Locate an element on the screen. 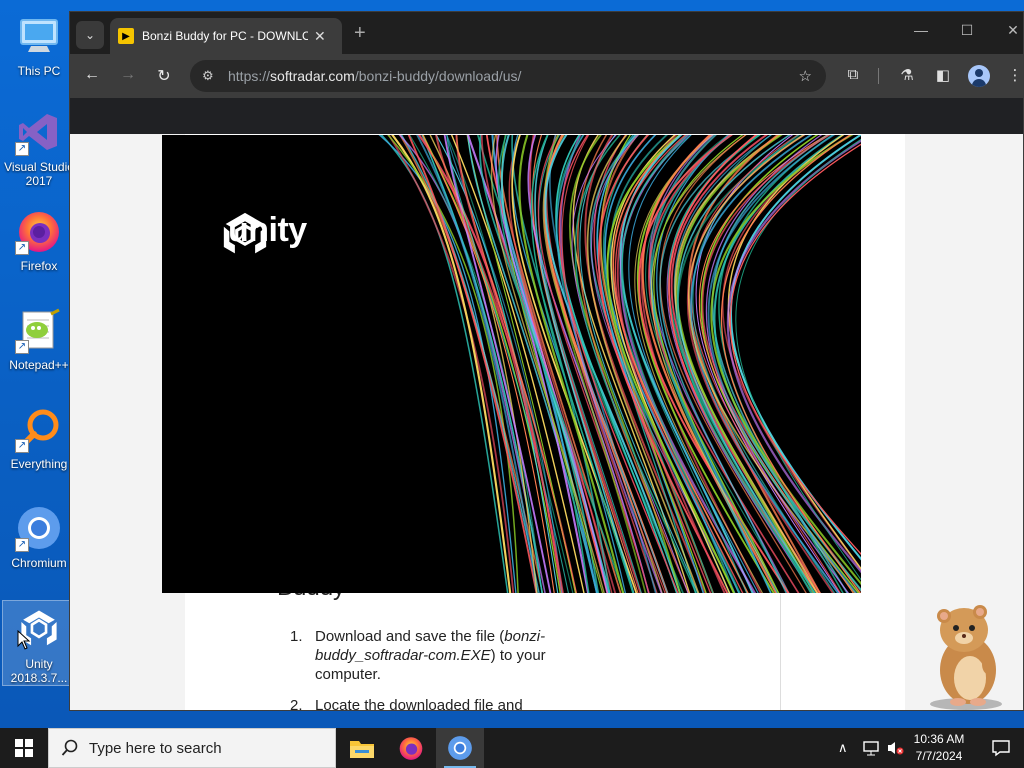 The height and width of the screenshot is (768, 1024). taskbar: Type here to search ∧ 10:36 AM 7/7/2024 is located at coordinates (512, 748).